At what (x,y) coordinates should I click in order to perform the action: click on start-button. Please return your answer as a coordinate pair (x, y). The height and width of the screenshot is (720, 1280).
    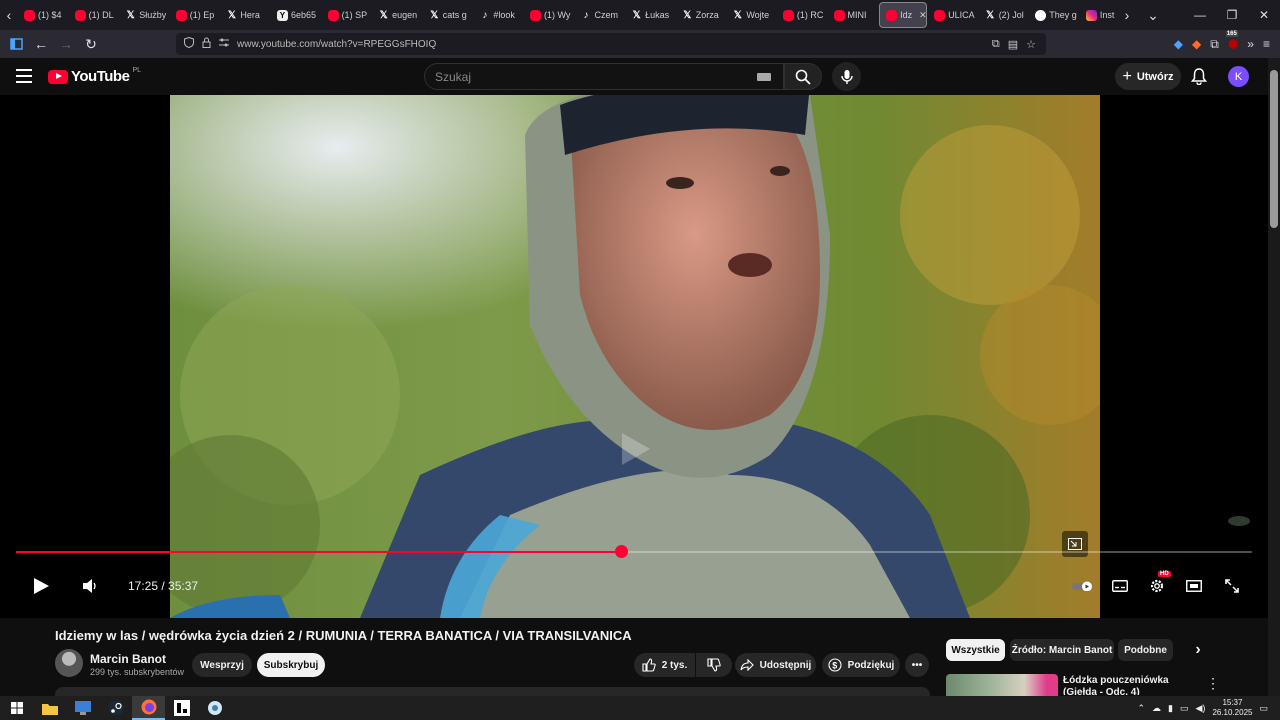
    Looking at the image, I should click on (16, 708).